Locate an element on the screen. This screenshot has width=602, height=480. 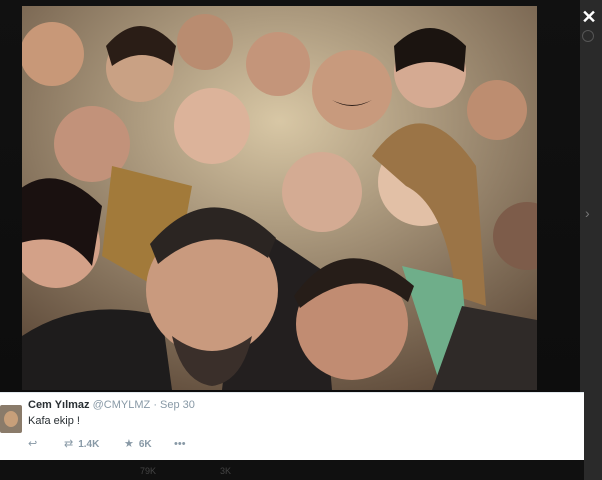
author-handle: @CMYLMZ is located at coordinates (122, 405).